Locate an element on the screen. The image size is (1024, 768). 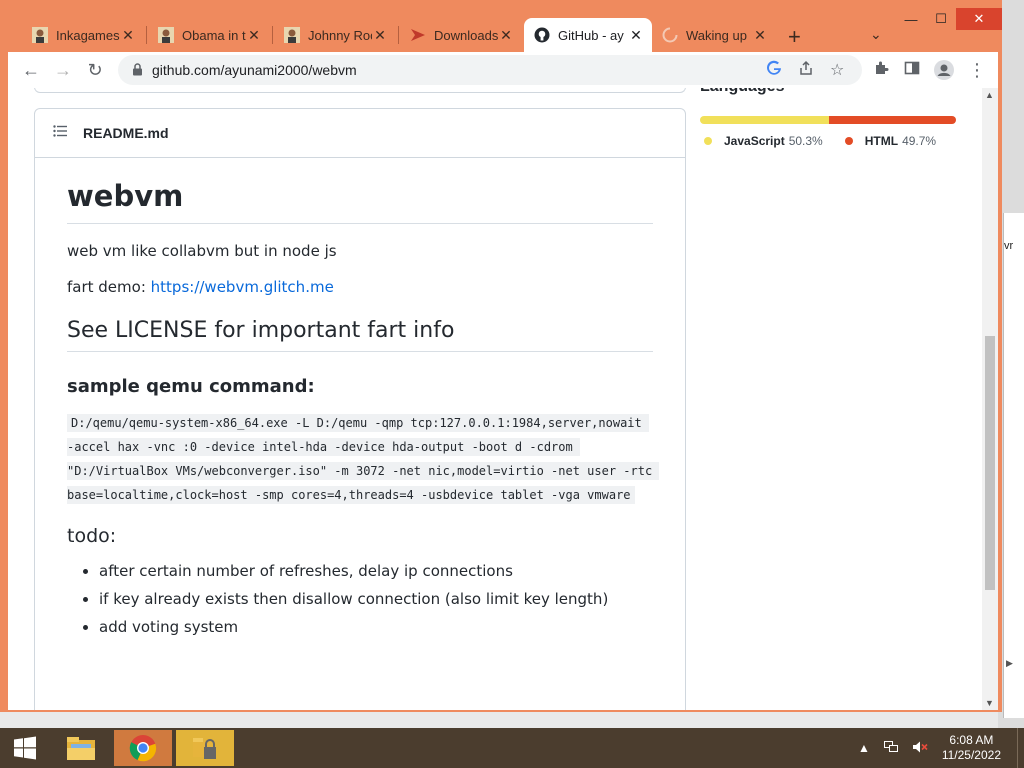
extensions-icon is located at coordinates (881, 70).